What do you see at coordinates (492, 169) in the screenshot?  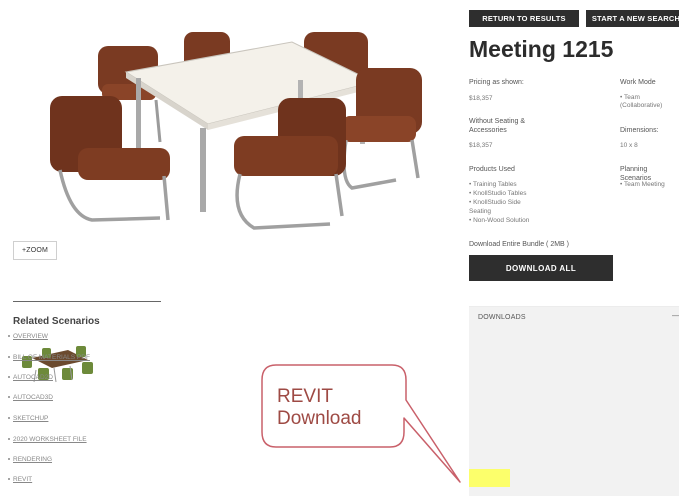 I see `products-used-label: Products Used` at bounding box center [492, 169].